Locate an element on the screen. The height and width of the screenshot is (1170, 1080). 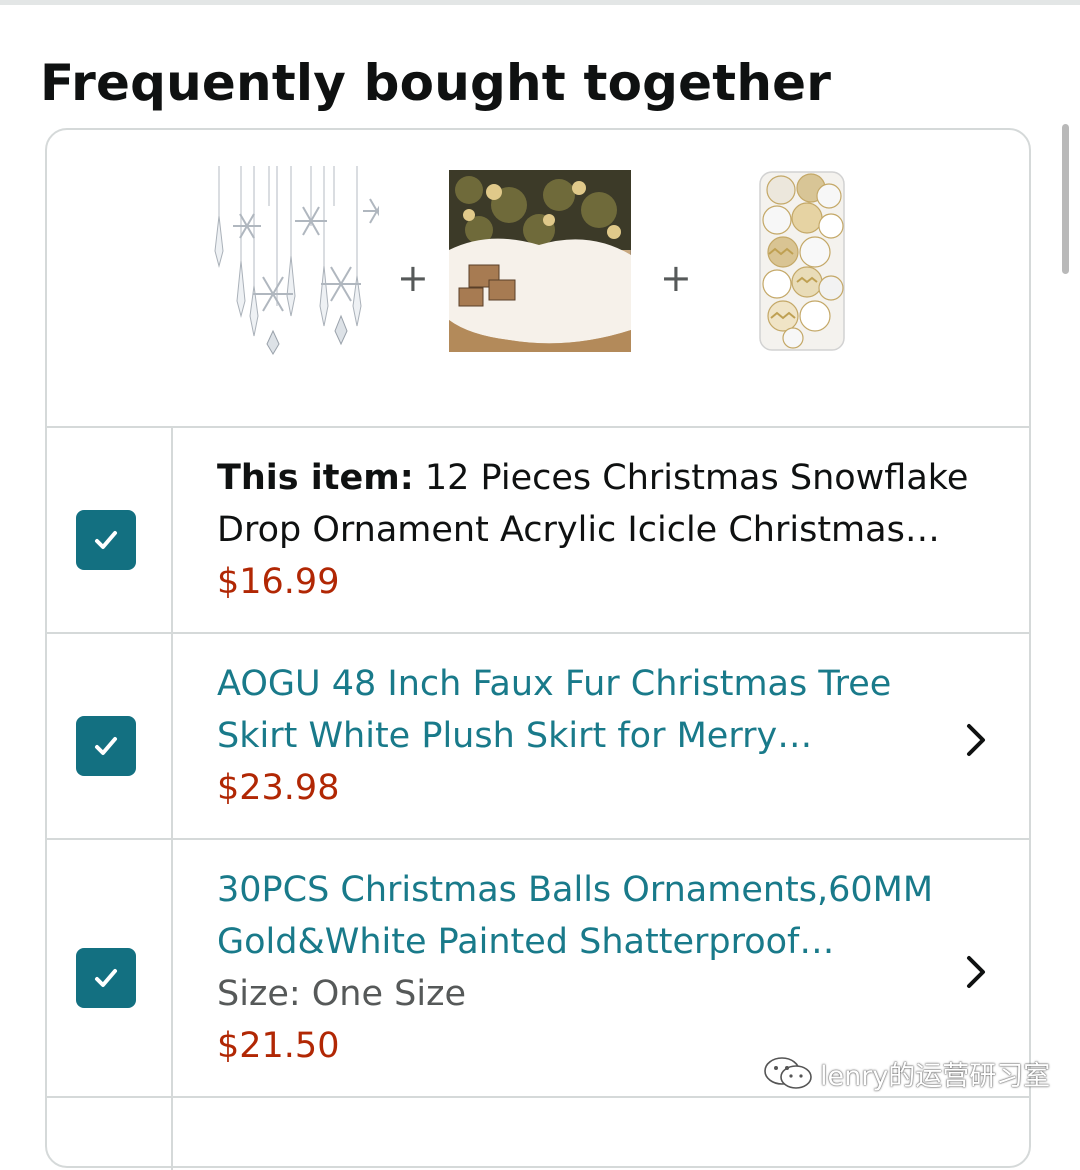
item-price: $16.99 is located at coordinates (278, 582).